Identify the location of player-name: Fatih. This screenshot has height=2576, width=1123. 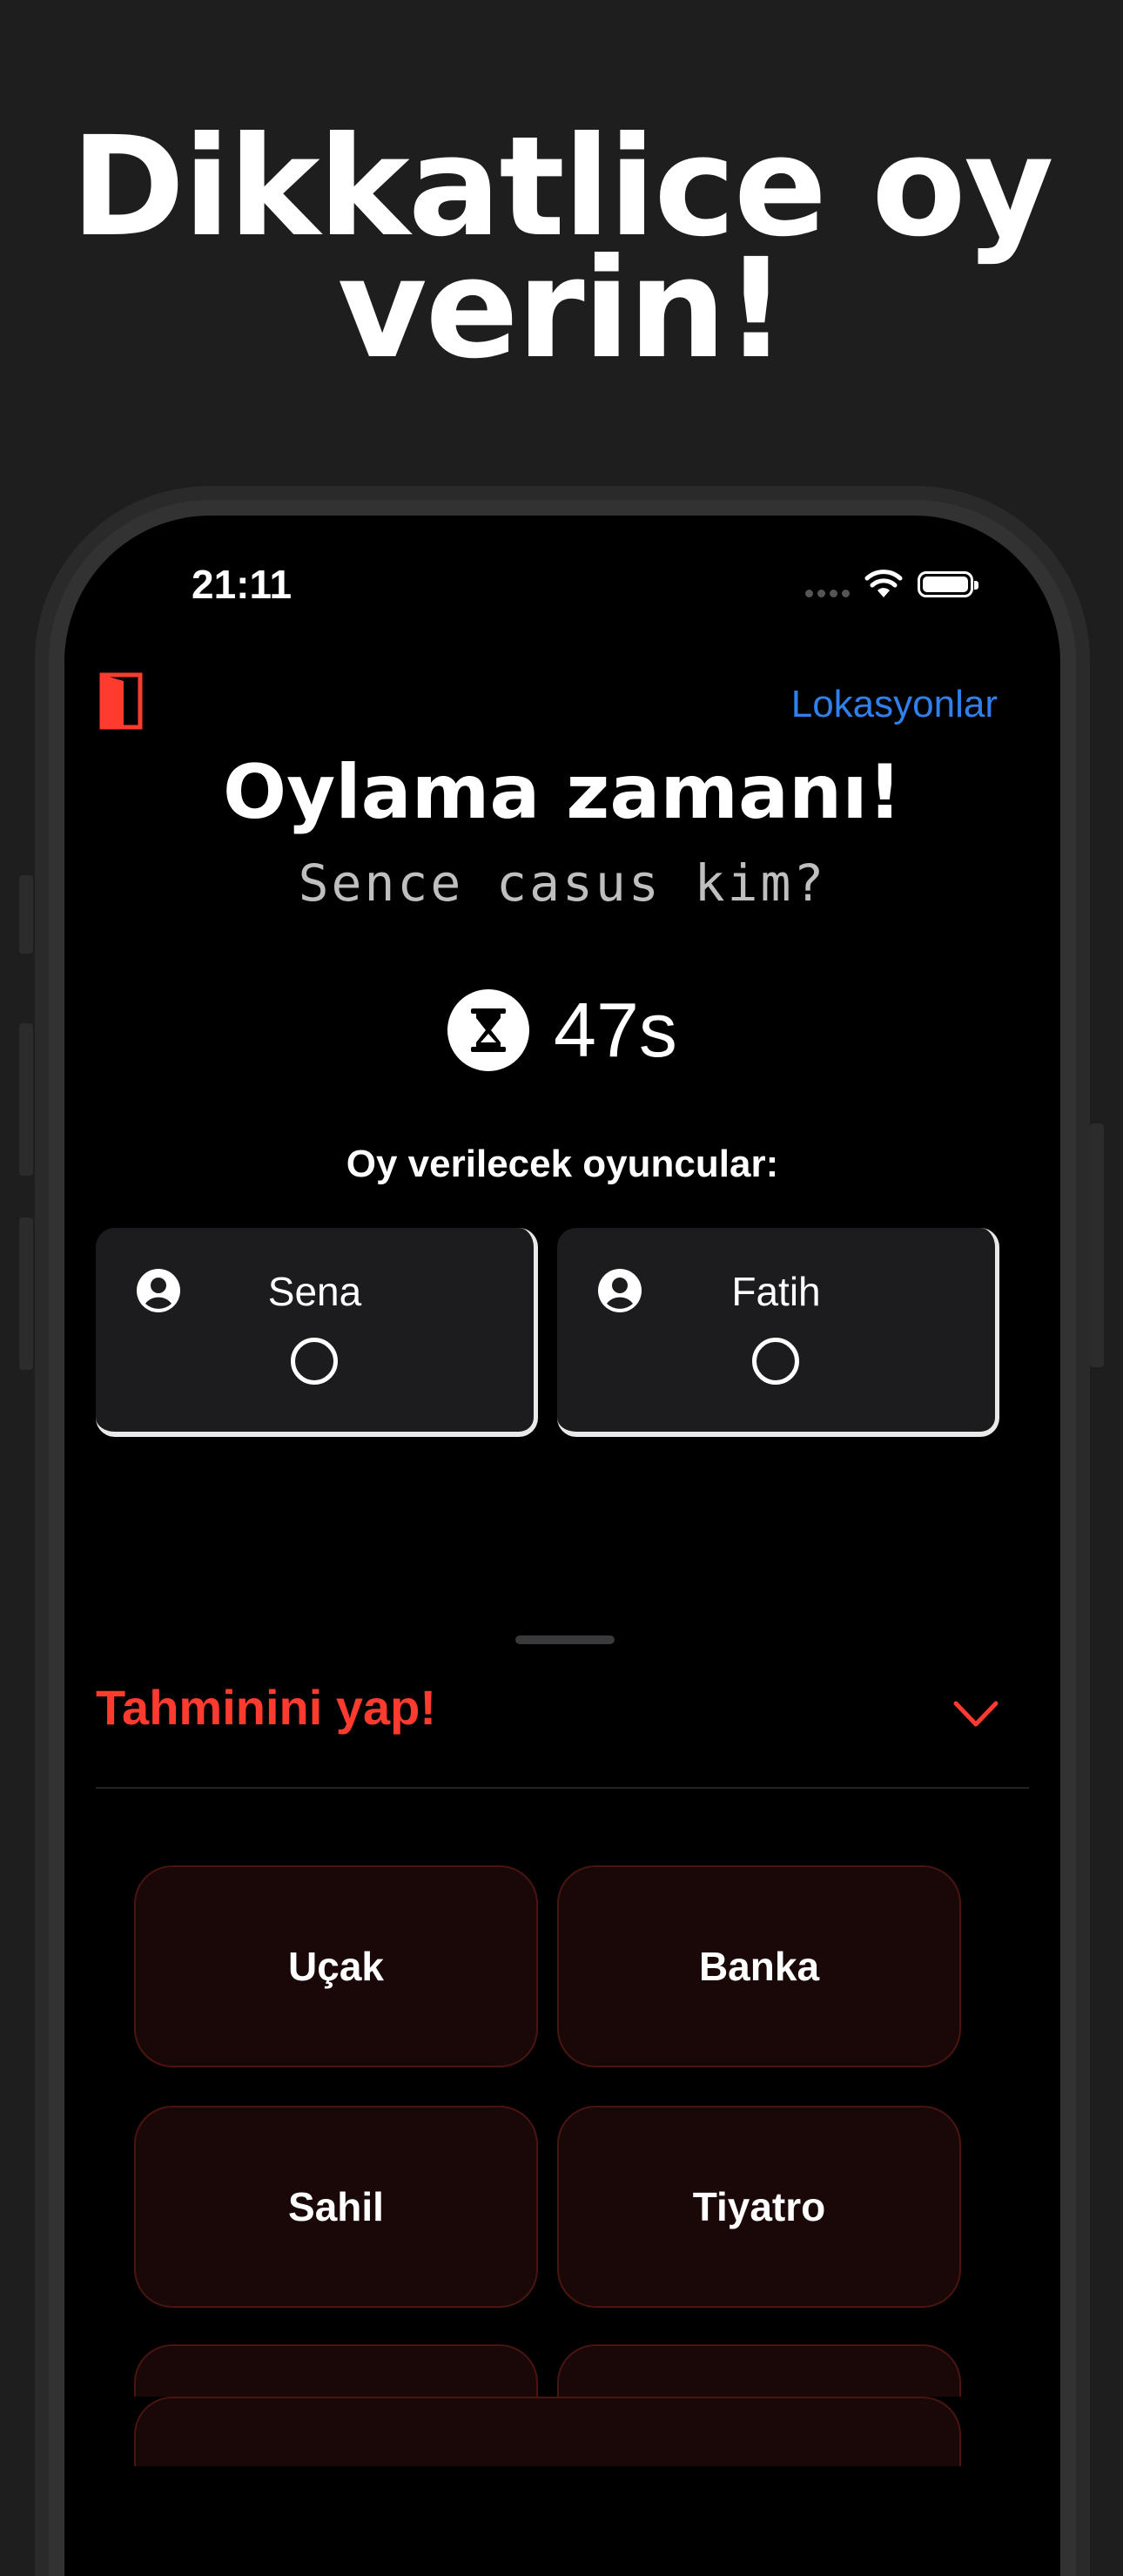
(776, 1291).